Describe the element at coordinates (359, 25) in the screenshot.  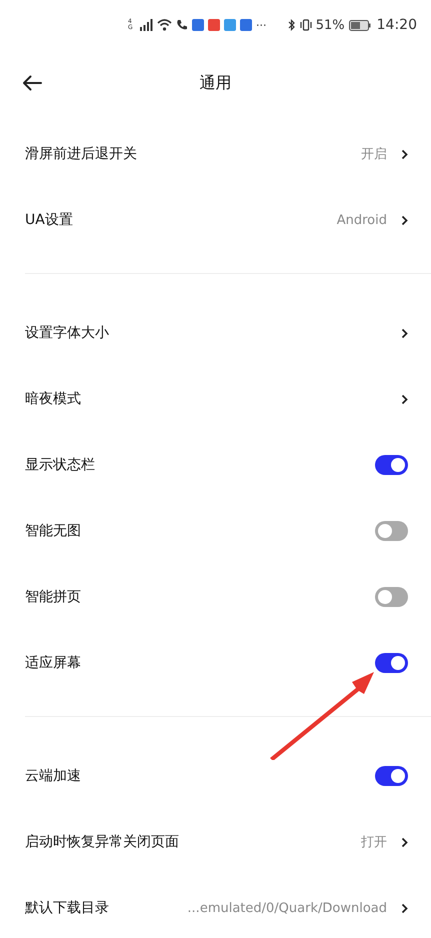
I see `battery-icon` at that location.